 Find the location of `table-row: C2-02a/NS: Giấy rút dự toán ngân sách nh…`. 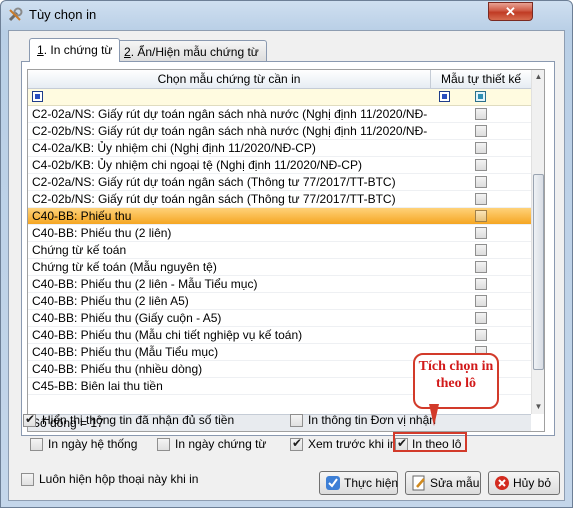

table-row: C2-02a/NS: Giấy rút dự toán ngân sách nh… is located at coordinates (279, 114).